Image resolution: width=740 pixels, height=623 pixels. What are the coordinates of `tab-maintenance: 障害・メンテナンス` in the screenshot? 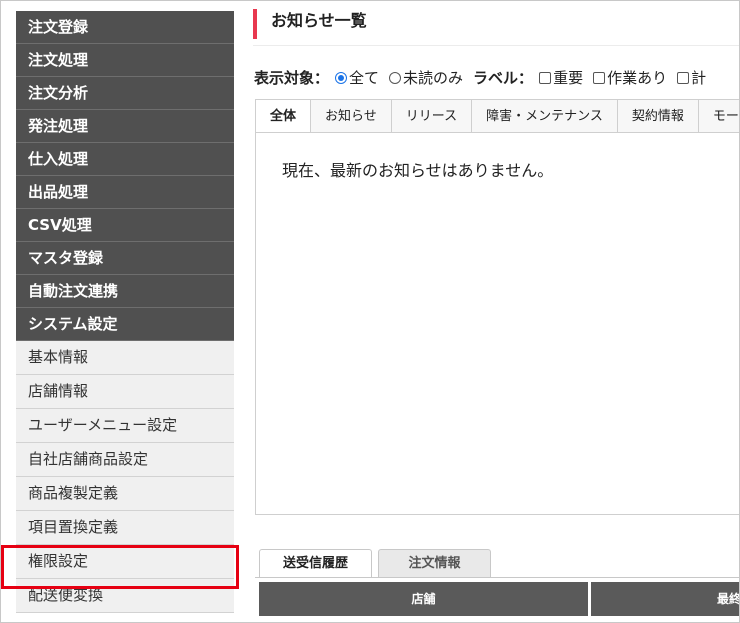 It's located at (545, 116).